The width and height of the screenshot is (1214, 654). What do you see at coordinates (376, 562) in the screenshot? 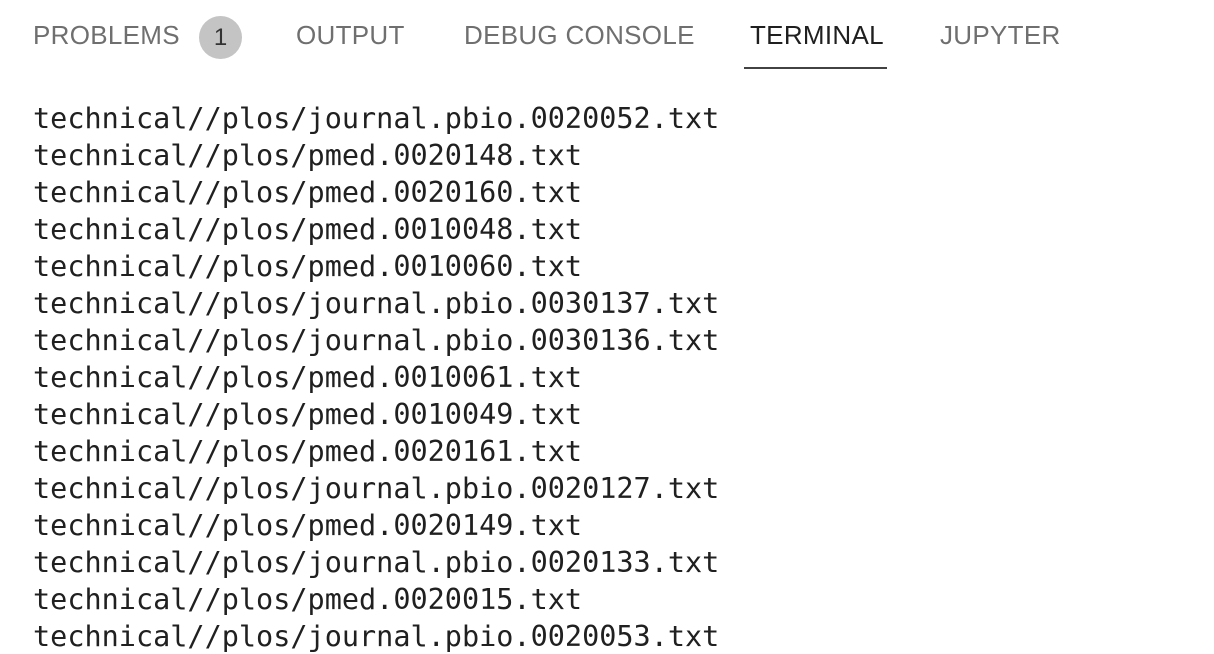
I see `terminal-line: technical//plos/journal.pbio.0020133.txt` at bounding box center [376, 562].